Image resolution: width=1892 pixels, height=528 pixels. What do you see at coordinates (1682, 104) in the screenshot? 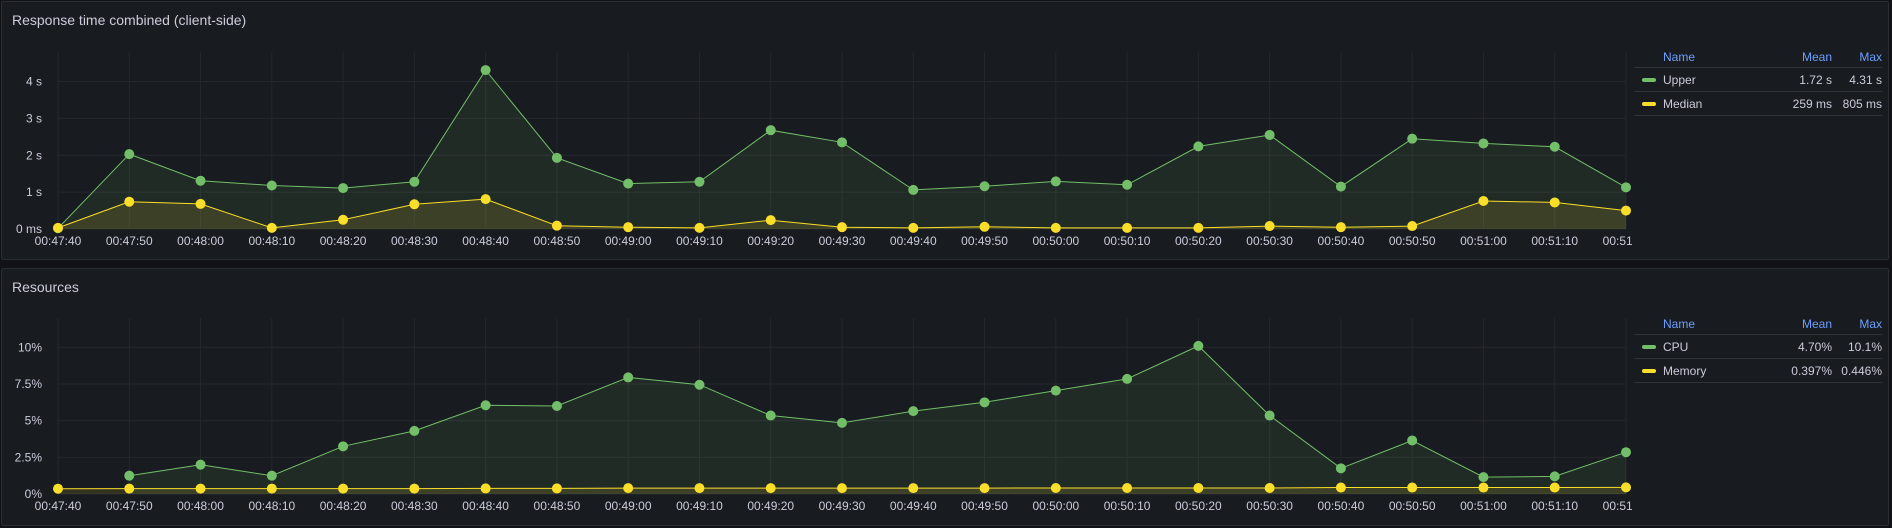
I see `legend-series-name: Median` at bounding box center [1682, 104].